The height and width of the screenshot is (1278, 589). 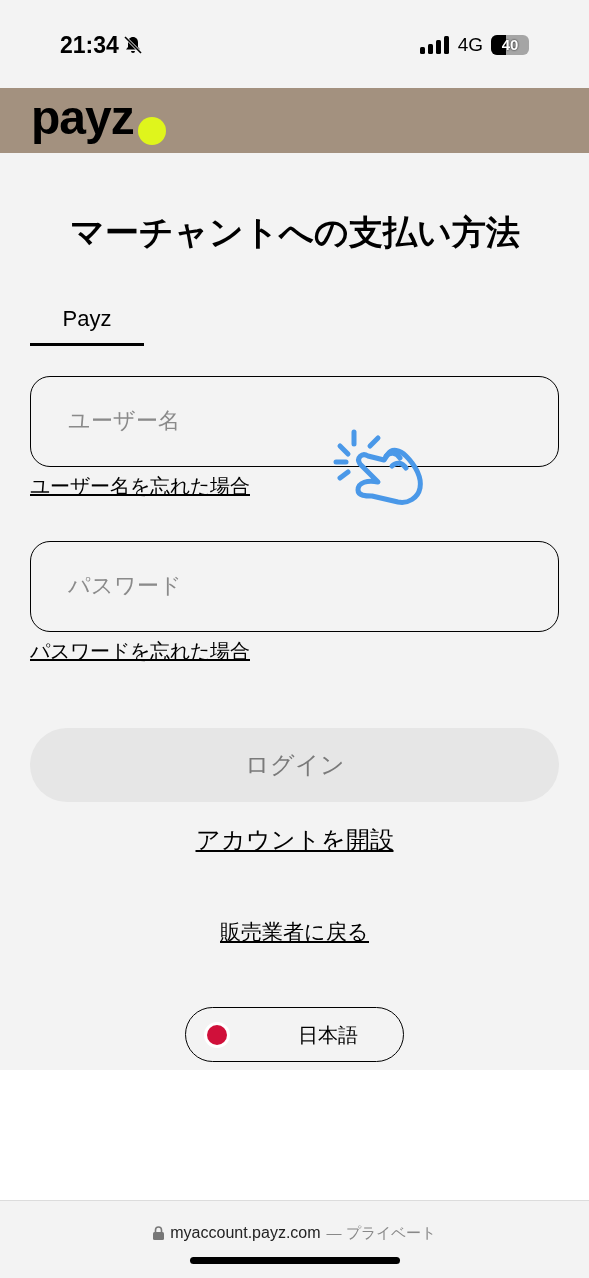 What do you see at coordinates (470, 44) in the screenshot?
I see `network-label: 4G` at bounding box center [470, 44].